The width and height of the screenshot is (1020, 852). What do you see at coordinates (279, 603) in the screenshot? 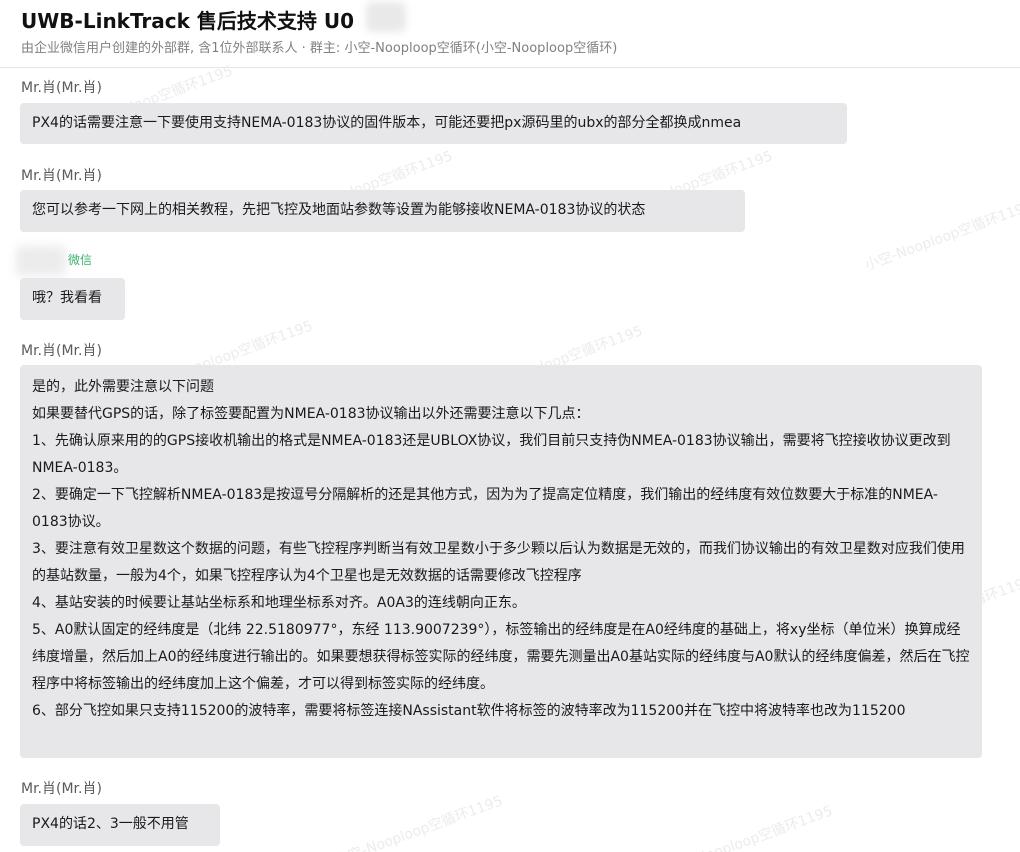
I see `message-text: 4、基站安装的时候要让基站坐标系和地理坐标系对齐。A0A3的连线朝向正东。` at bounding box center [279, 603].